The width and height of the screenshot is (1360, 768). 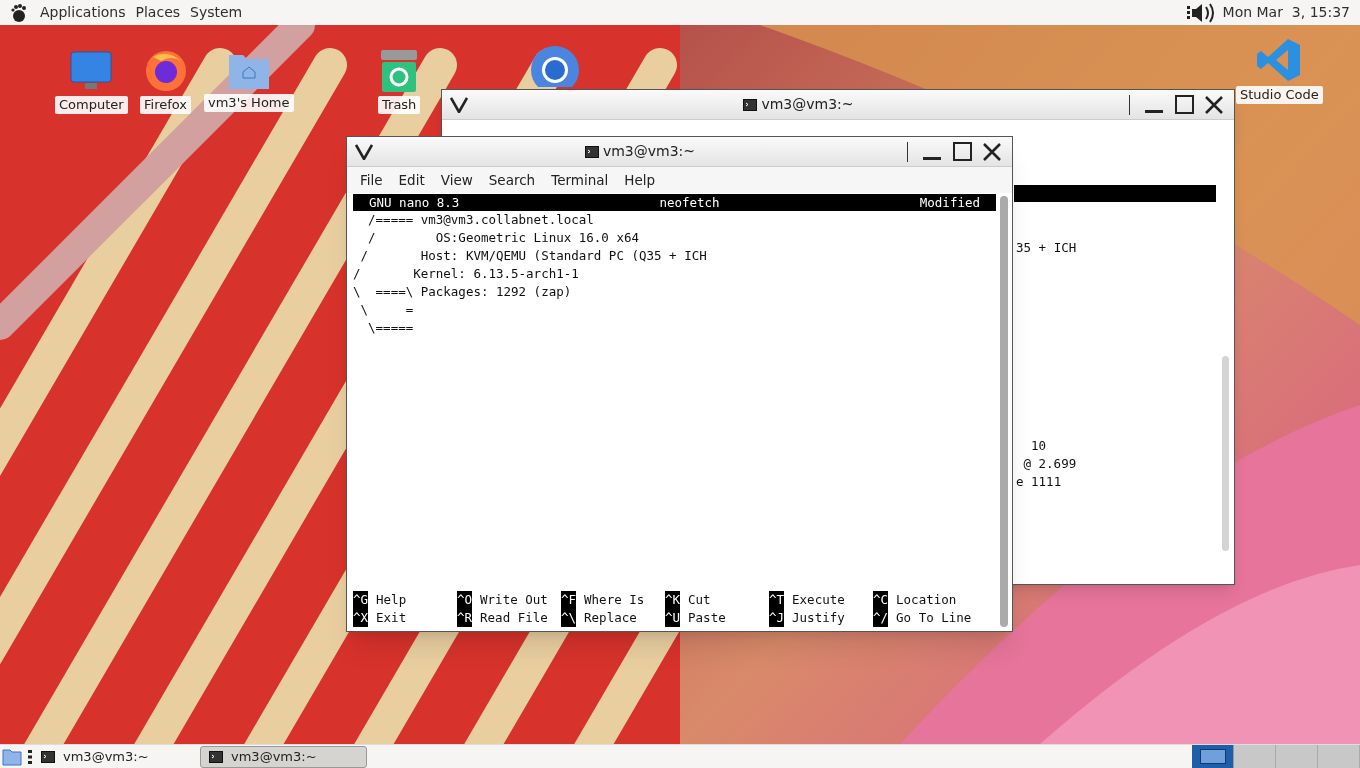 What do you see at coordinates (12, 756) in the screenshot?
I see `show-desktop-icon` at bounding box center [12, 756].